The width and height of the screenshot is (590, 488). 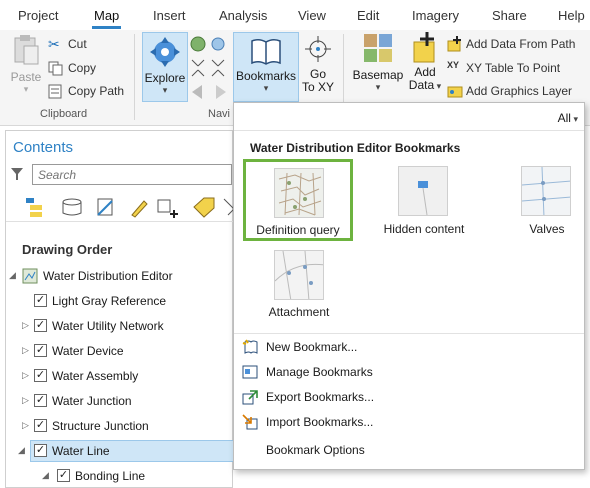 I want to click on layer-name: Bonding Line, so click(x=110, y=476).